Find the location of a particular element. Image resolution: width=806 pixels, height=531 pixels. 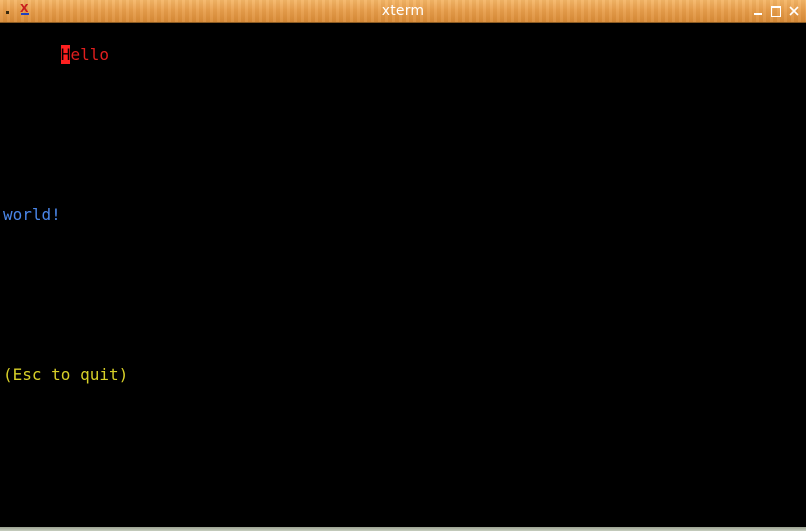

window-title: xterm is located at coordinates (403, 11).